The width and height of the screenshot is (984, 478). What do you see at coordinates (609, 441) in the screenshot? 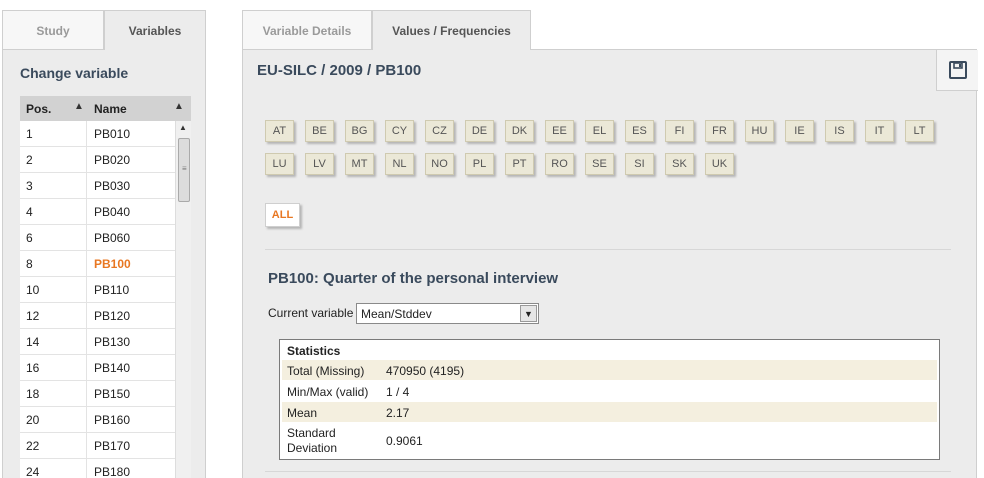
I see `statistics-row: Standard Deviation 0.9061` at bounding box center [609, 441].